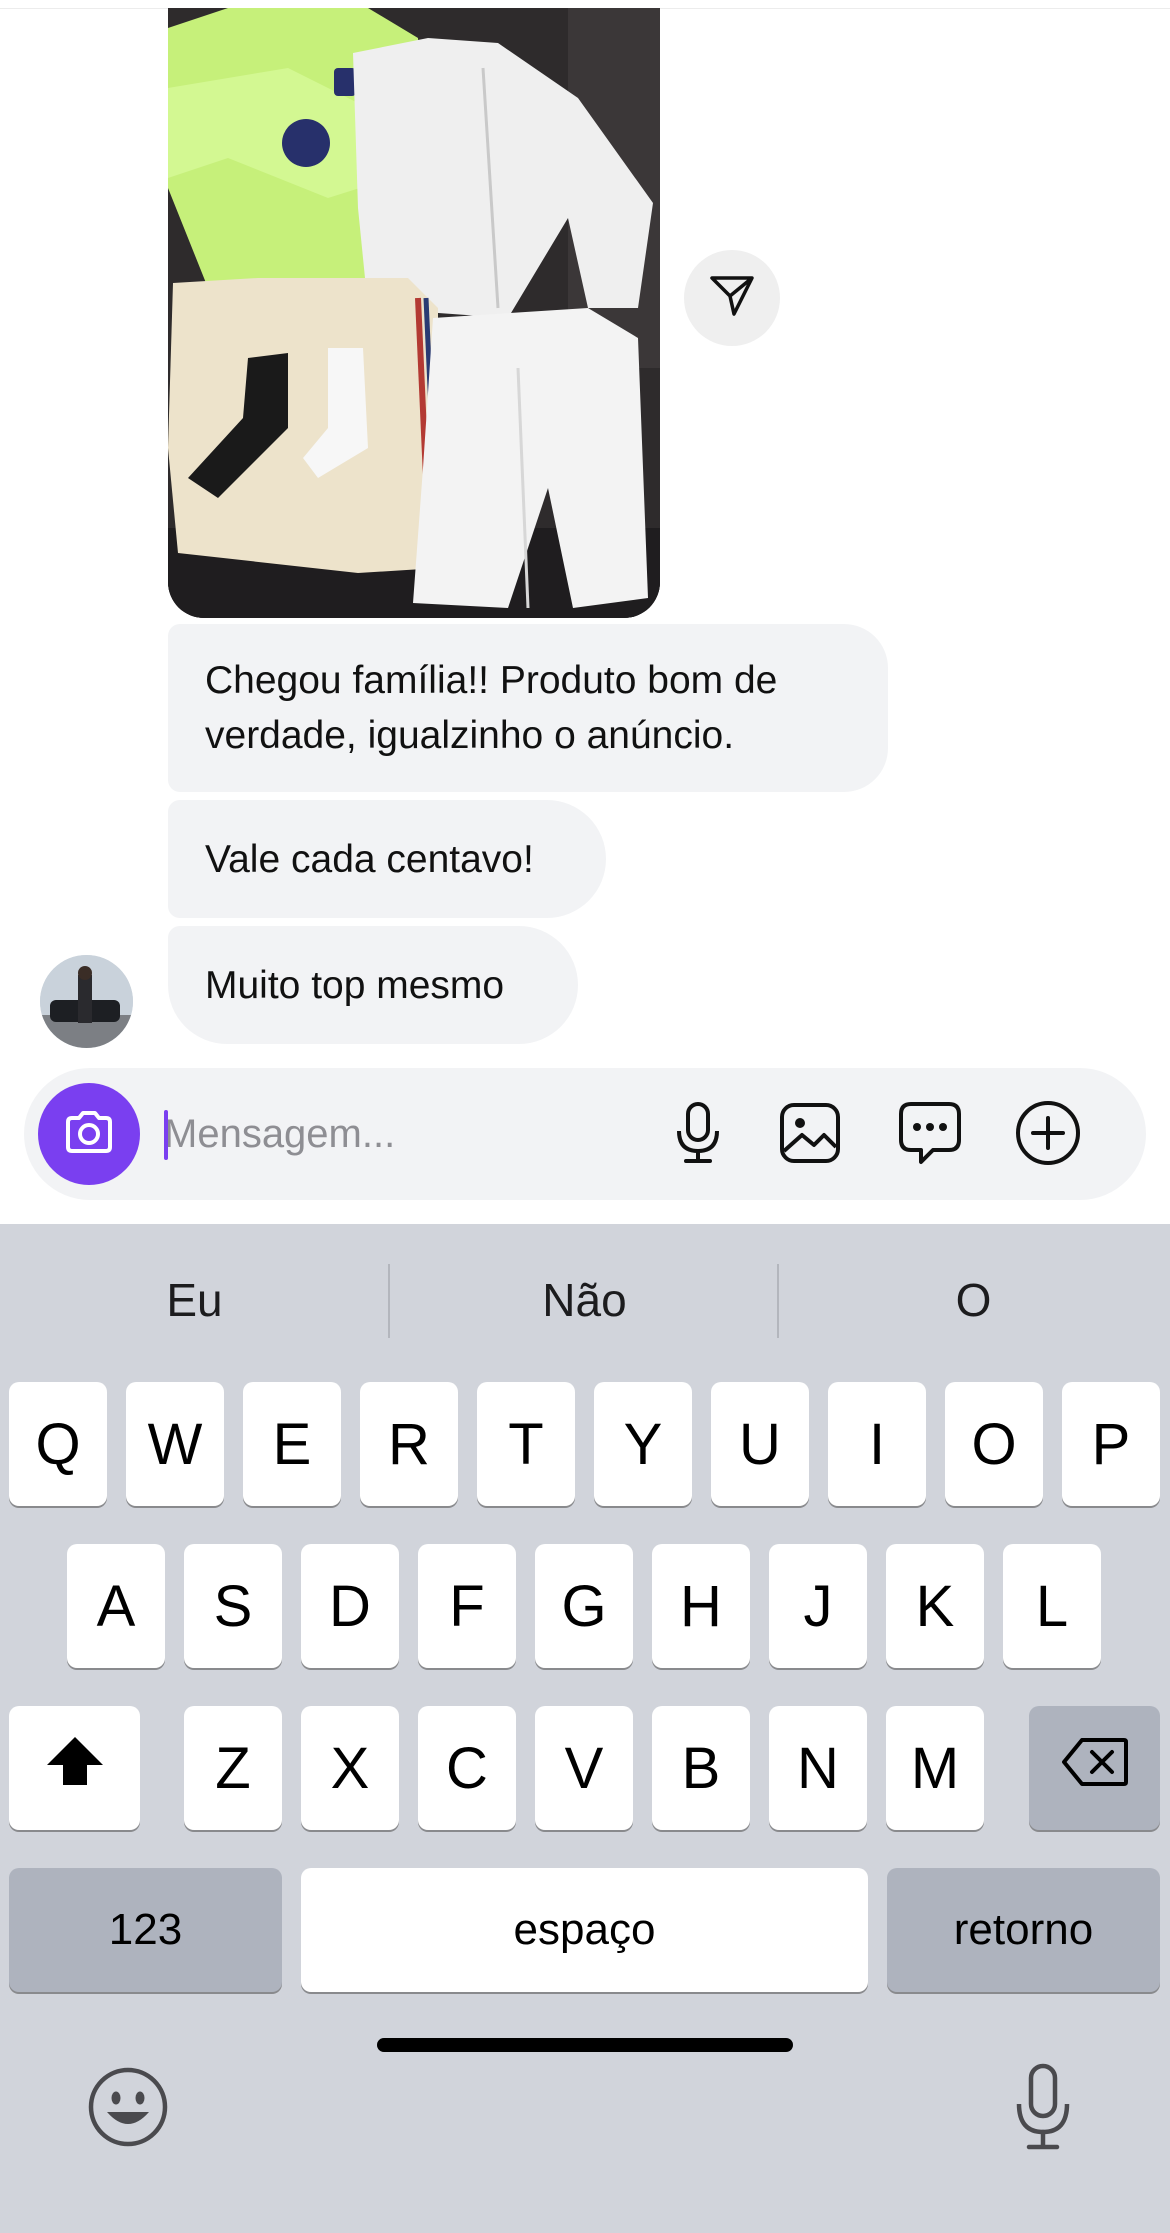 This screenshot has height=2233, width=1170. I want to click on emoji-button, so click(128, 2109).